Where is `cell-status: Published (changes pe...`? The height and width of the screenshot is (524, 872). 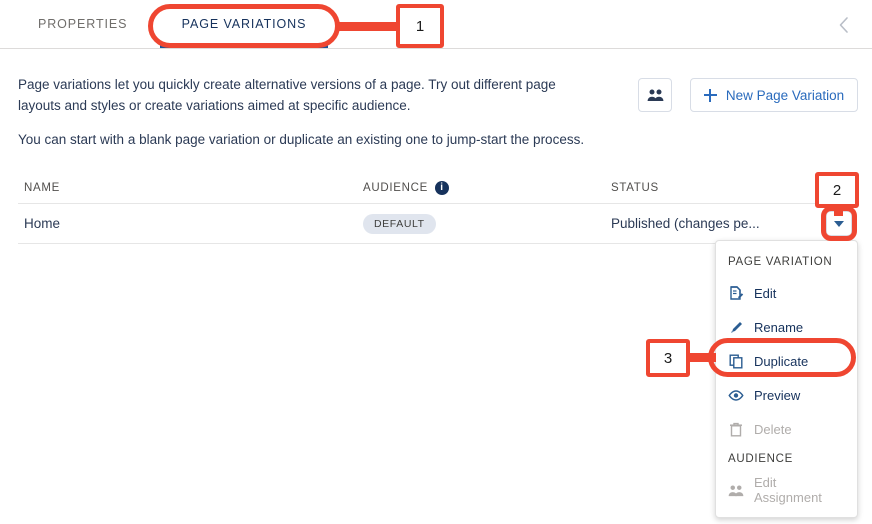 cell-status: Published (changes pe... is located at coordinates (685, 223).